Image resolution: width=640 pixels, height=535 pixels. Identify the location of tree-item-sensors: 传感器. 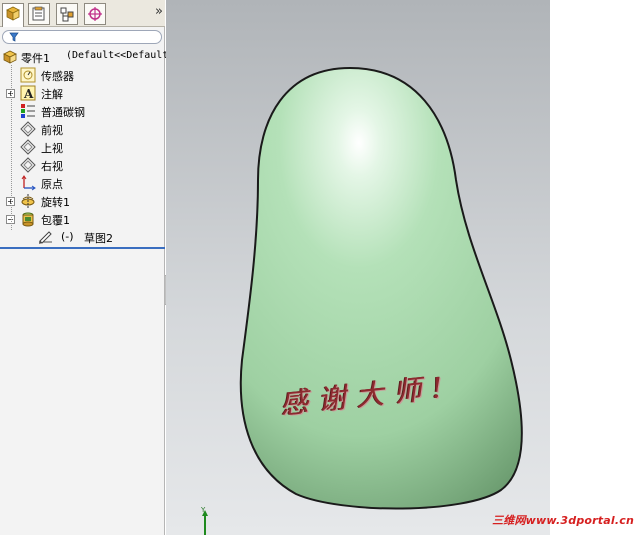
(82, 75).